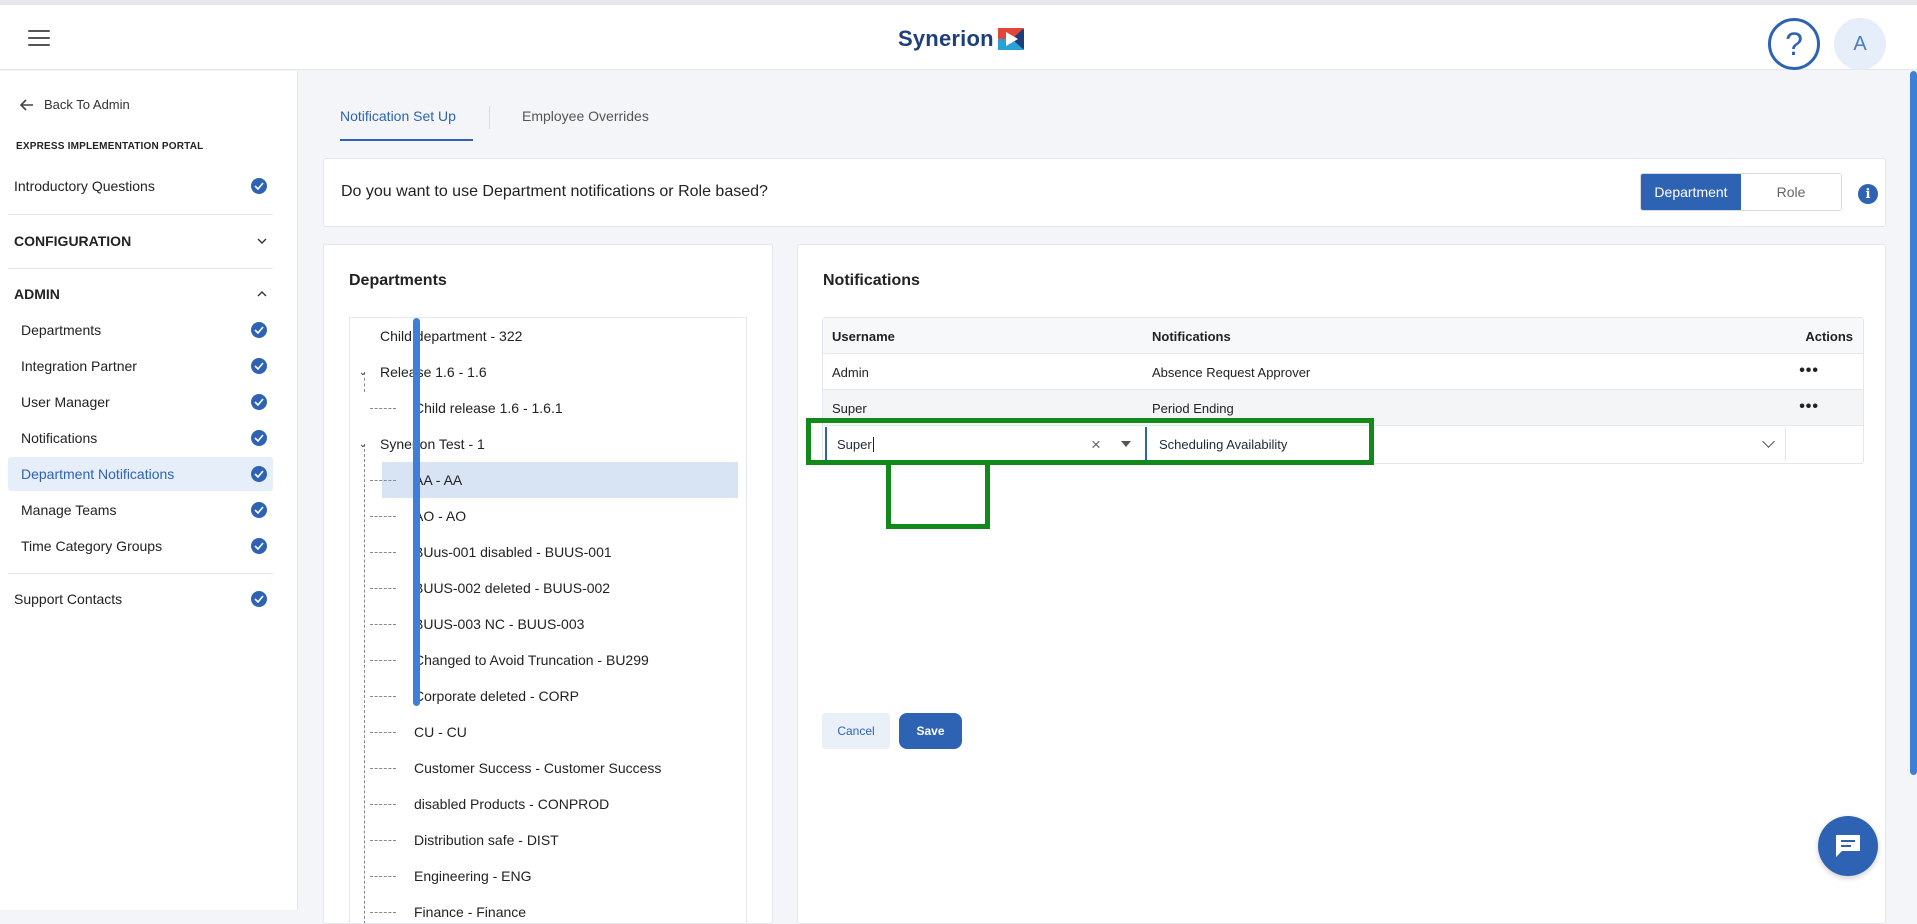 The width and height of the screenshot is (1917, 924). I want to click on tree-node: Changed to Avoid Truncation - BU299, so click(544, 660).